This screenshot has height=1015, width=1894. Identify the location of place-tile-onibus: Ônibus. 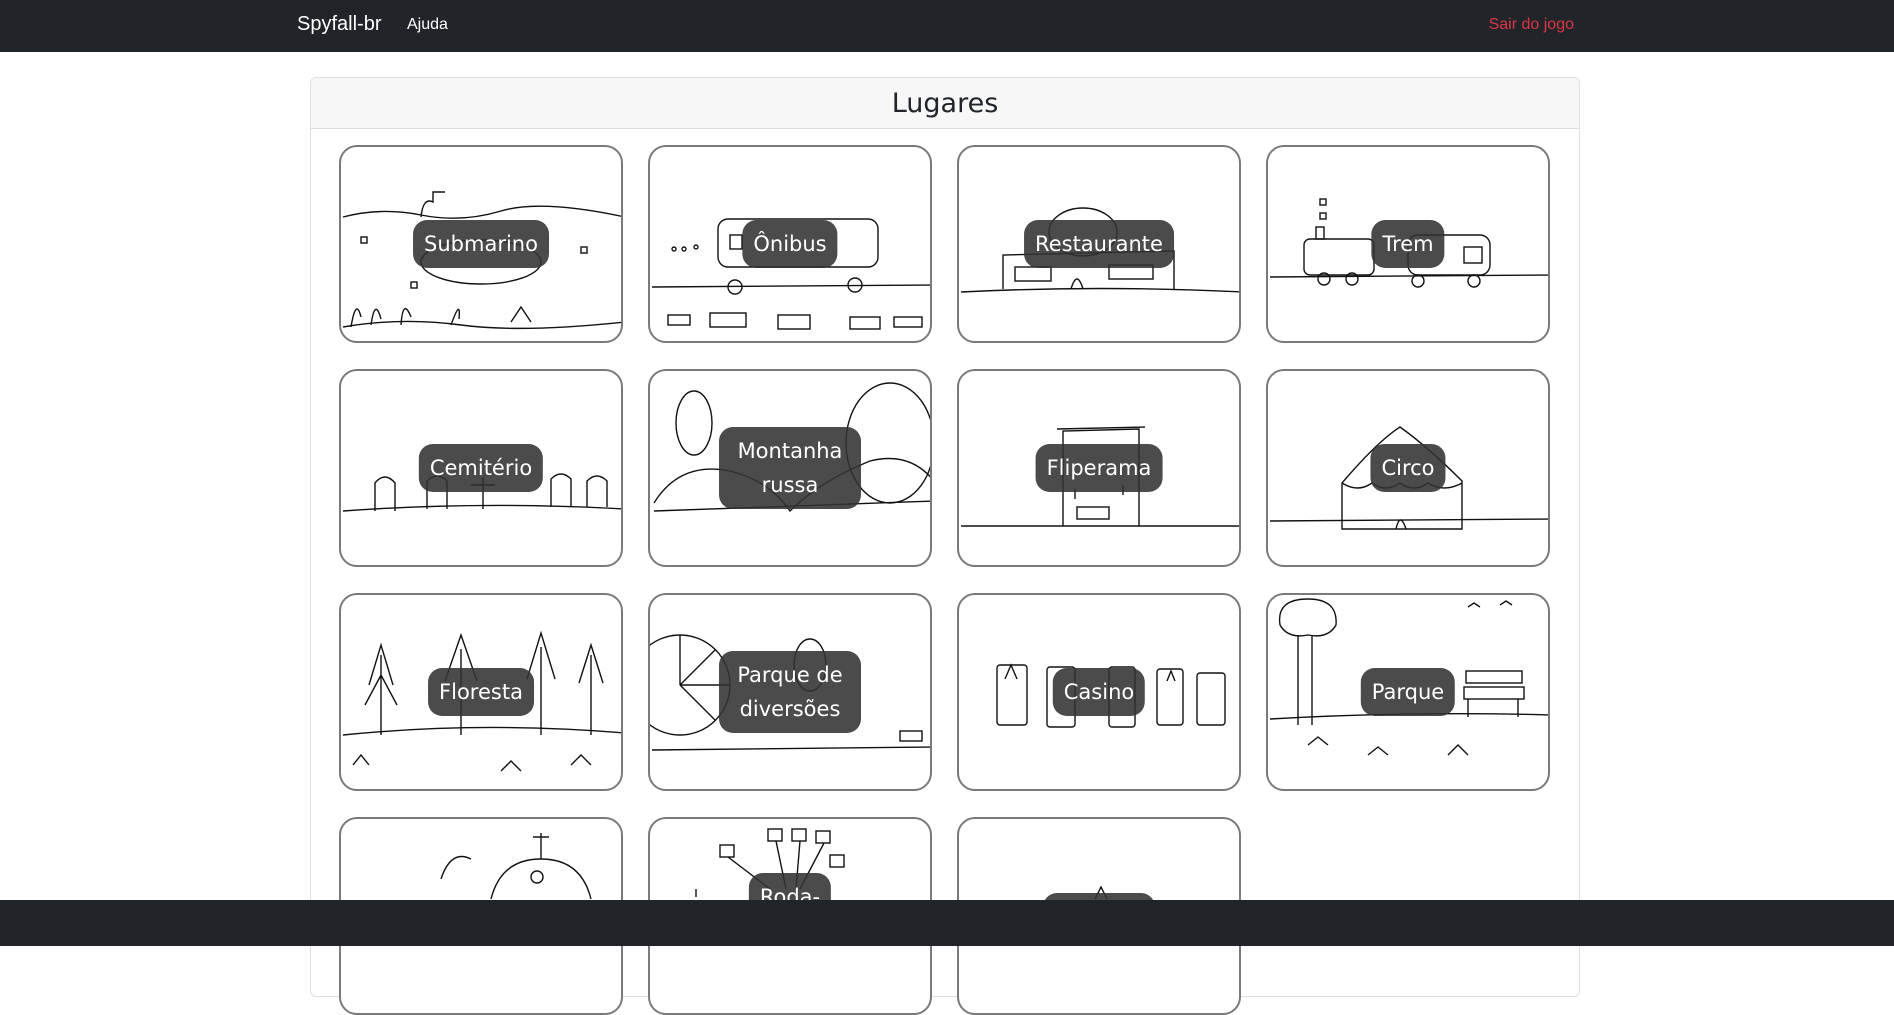
(790, 244).